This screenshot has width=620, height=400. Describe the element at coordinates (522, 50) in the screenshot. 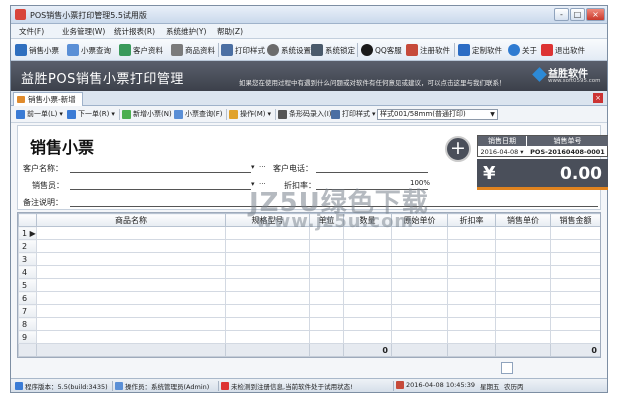

I see `toolbar-about: 关于` at that location.